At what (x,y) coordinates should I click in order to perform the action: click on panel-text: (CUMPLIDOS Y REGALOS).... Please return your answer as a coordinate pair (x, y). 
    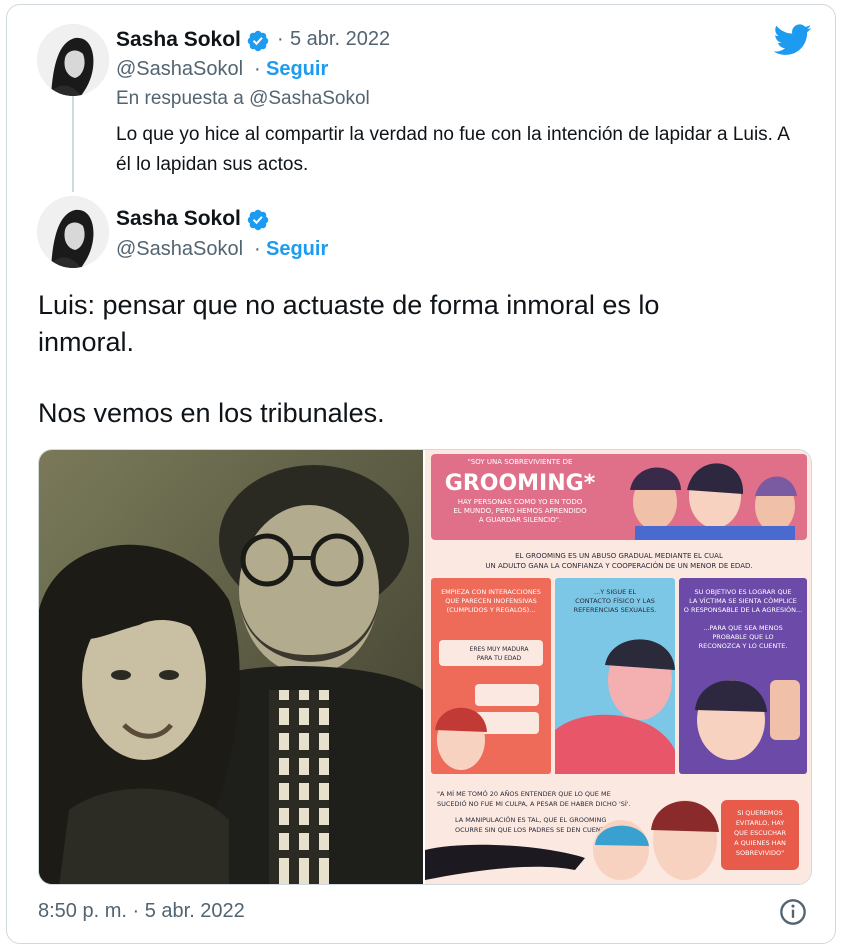
    Looking at the image, I should click on (491, 610).